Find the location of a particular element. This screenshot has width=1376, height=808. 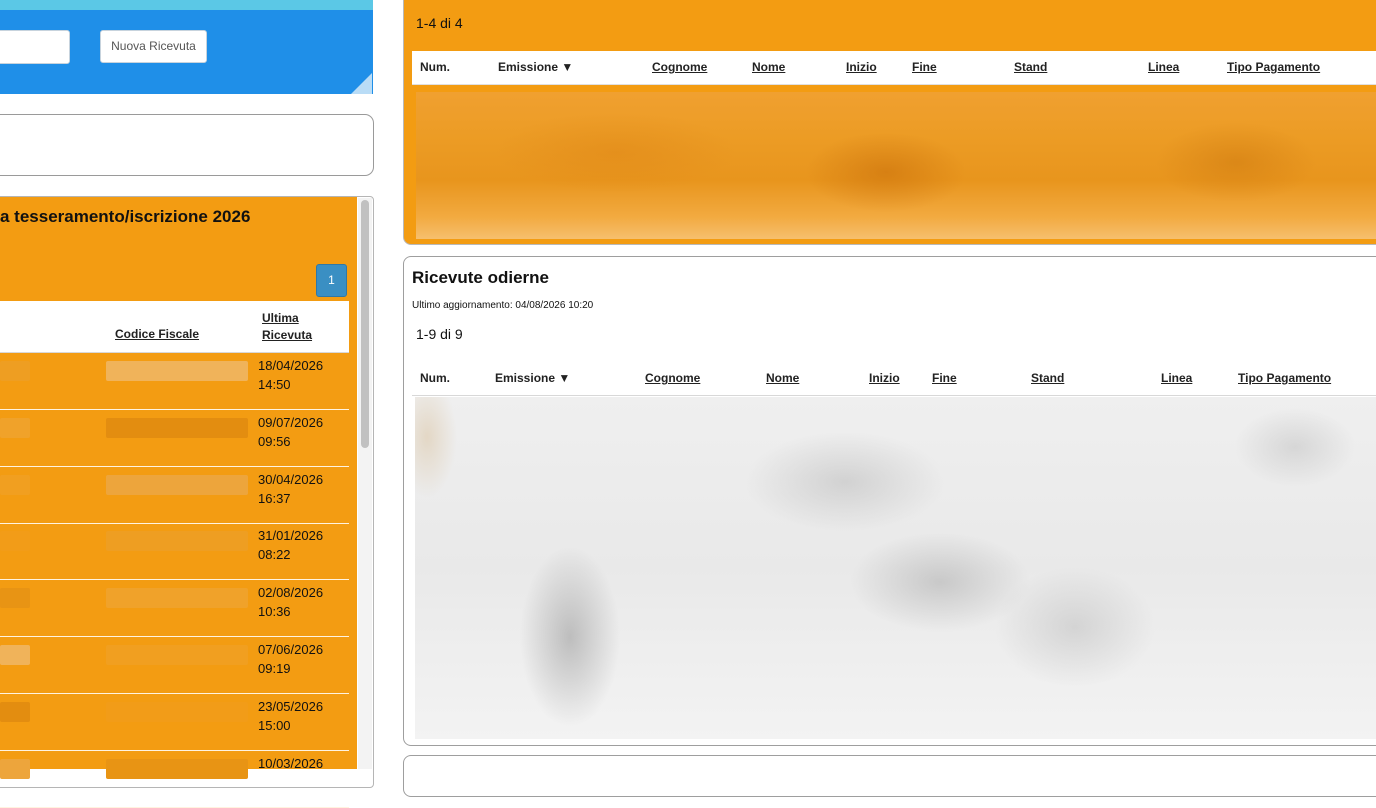

new-receipt-button: Nuova Ricevuta is located at coordinates (153, 46).